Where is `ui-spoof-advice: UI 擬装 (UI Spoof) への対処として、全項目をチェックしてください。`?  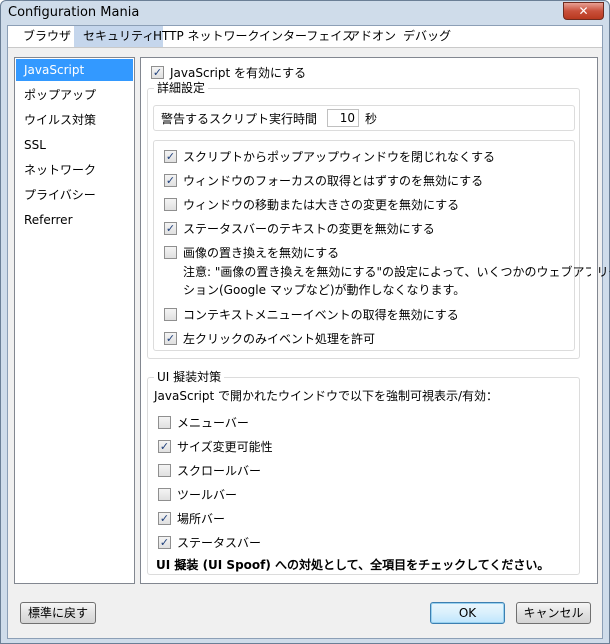
ui-spoof-advice: UI 擬装 (UI Spoof) への対処として、全項目をチェックしてください。 is located at coordinates (353, 565).